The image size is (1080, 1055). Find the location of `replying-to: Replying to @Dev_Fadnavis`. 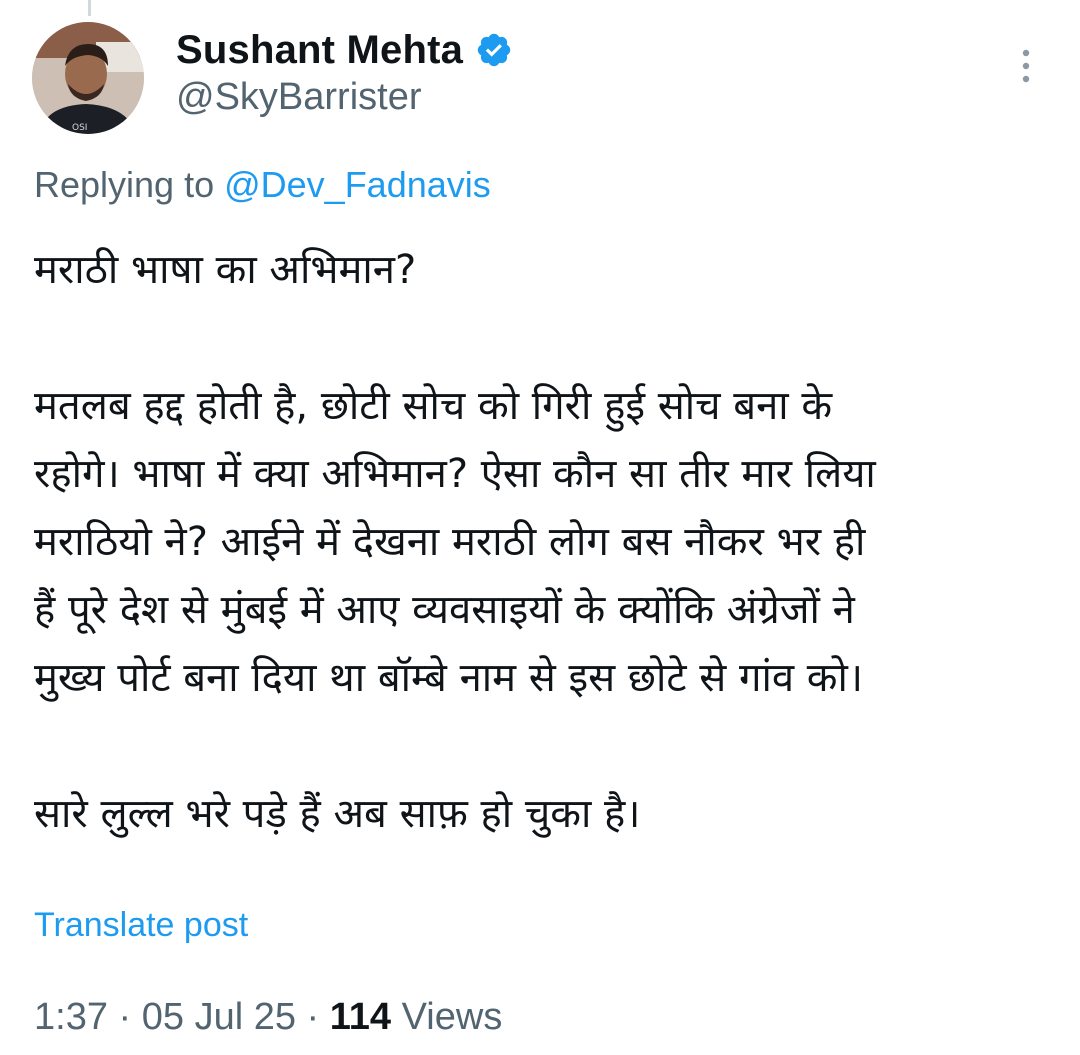

replying-to: Replying to @Dev_Fadnavis is located at coordinates (262, 185).